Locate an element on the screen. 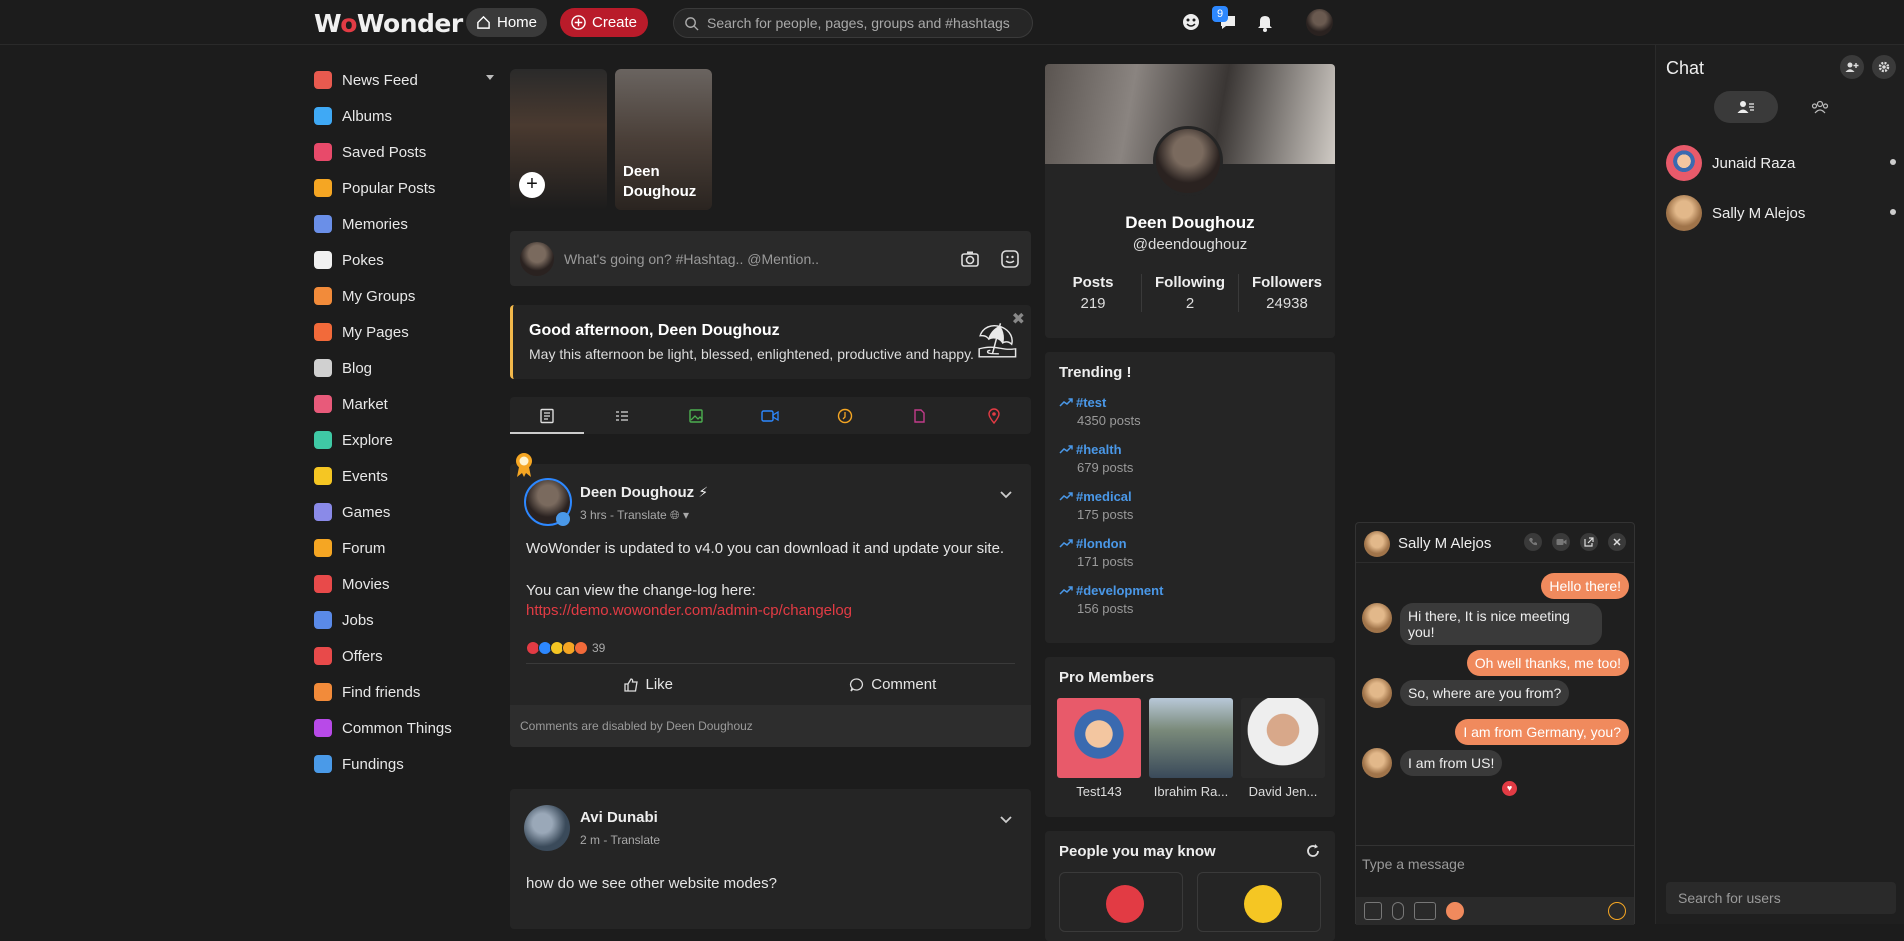 Image resolution: width=1904 pixels, height=941 pixels. stat-posts: Posts 219 is located at coordinates (1093, 293).